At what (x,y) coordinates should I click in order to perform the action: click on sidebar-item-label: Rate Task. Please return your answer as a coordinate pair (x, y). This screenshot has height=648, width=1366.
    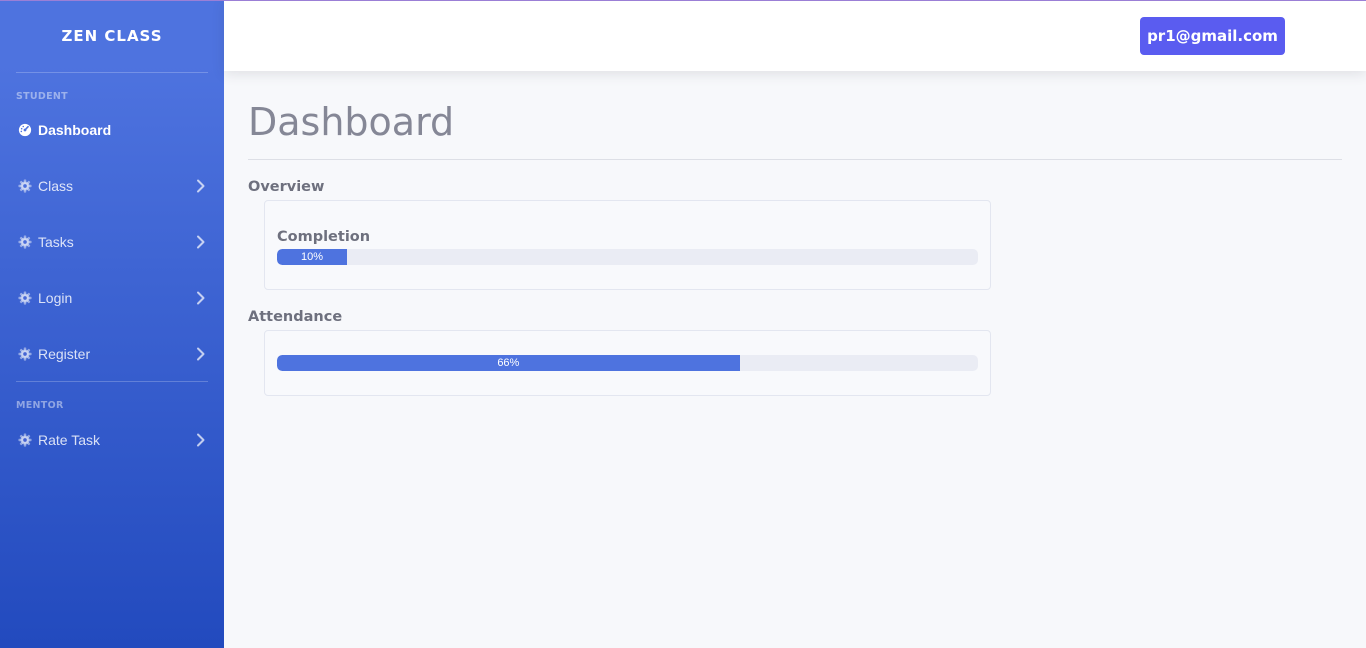
    Looking at the image, I should click on (69, 440).